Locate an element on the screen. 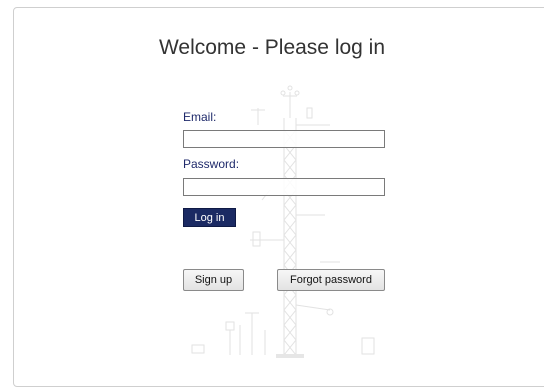 The image size is (544, 387). forgot-password-button: Forgot password is located at coordinates (331, 280).